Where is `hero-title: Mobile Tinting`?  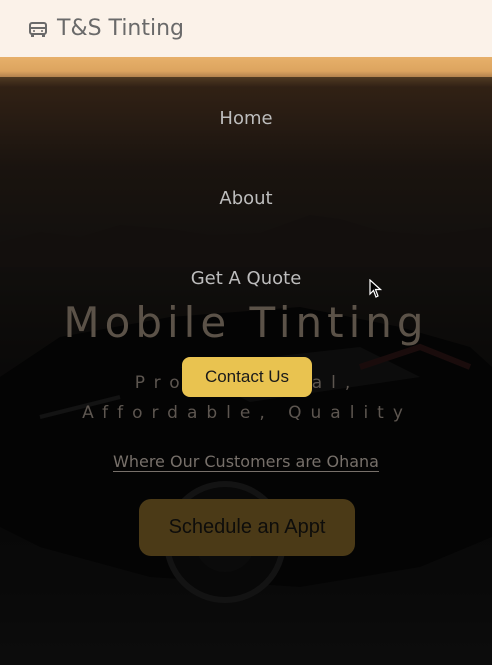
hero-title: Mobile Tinting is located at coordinates (246, 322).